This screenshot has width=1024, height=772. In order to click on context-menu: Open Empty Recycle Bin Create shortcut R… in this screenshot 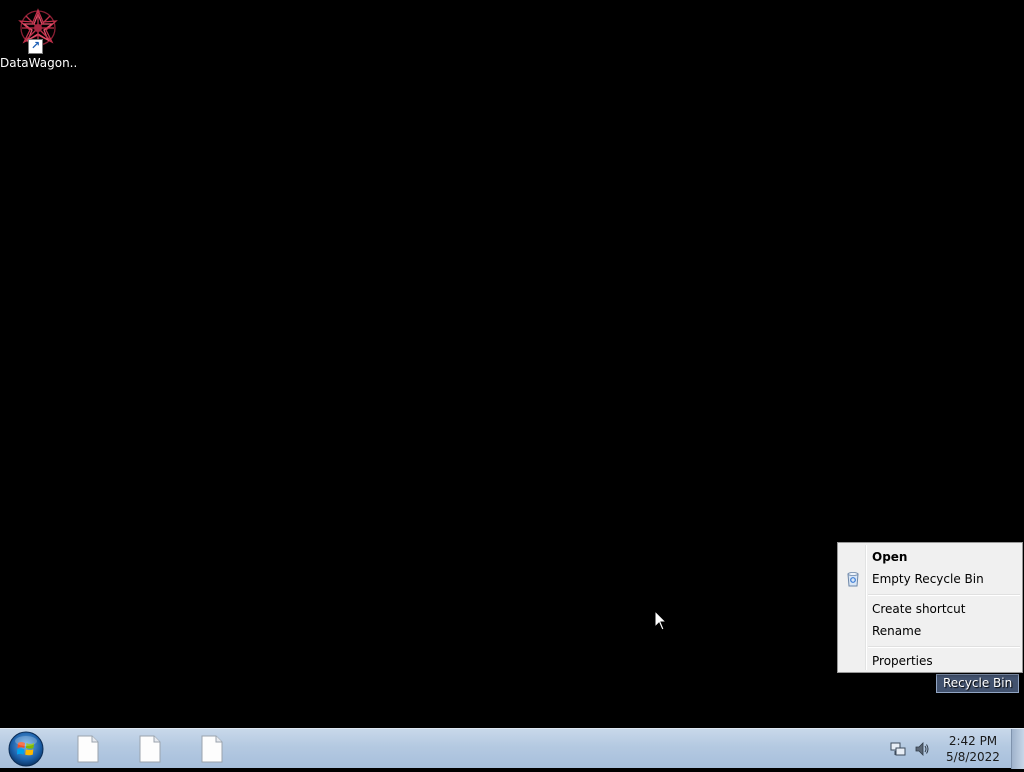, I will do `click(930, 607)`.